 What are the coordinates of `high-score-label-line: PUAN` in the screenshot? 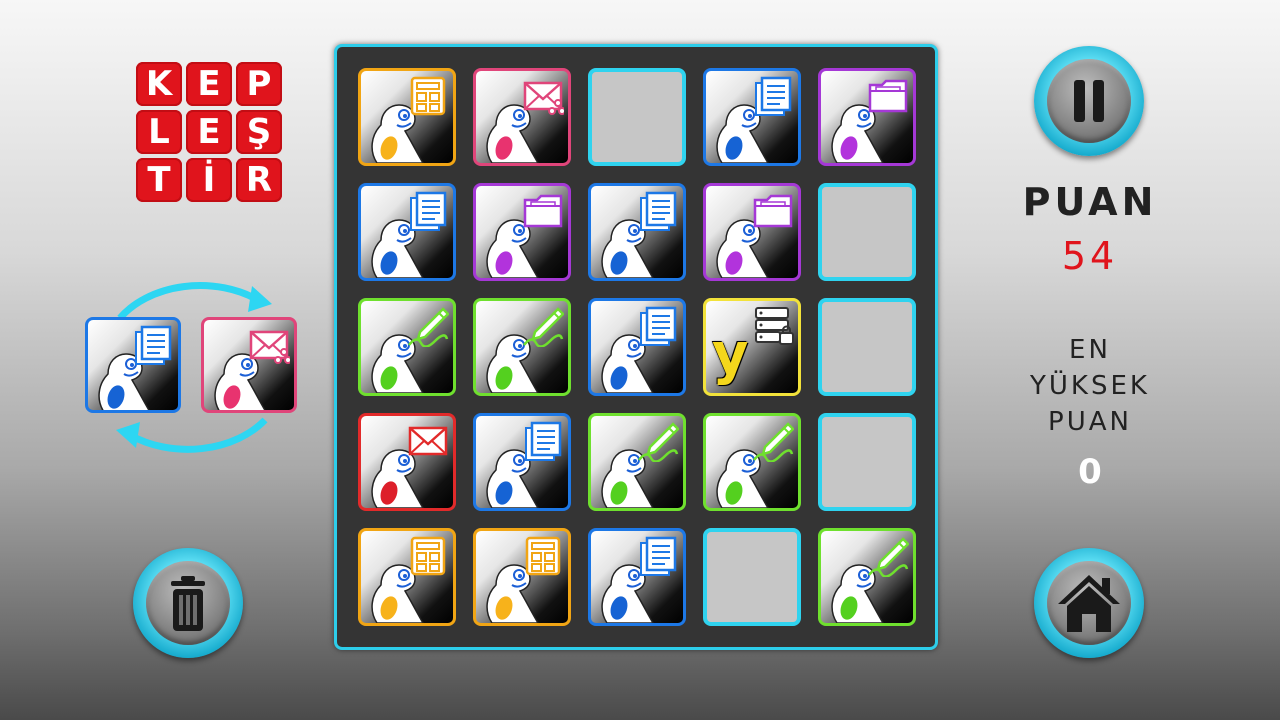 It's located at (1090, 422).